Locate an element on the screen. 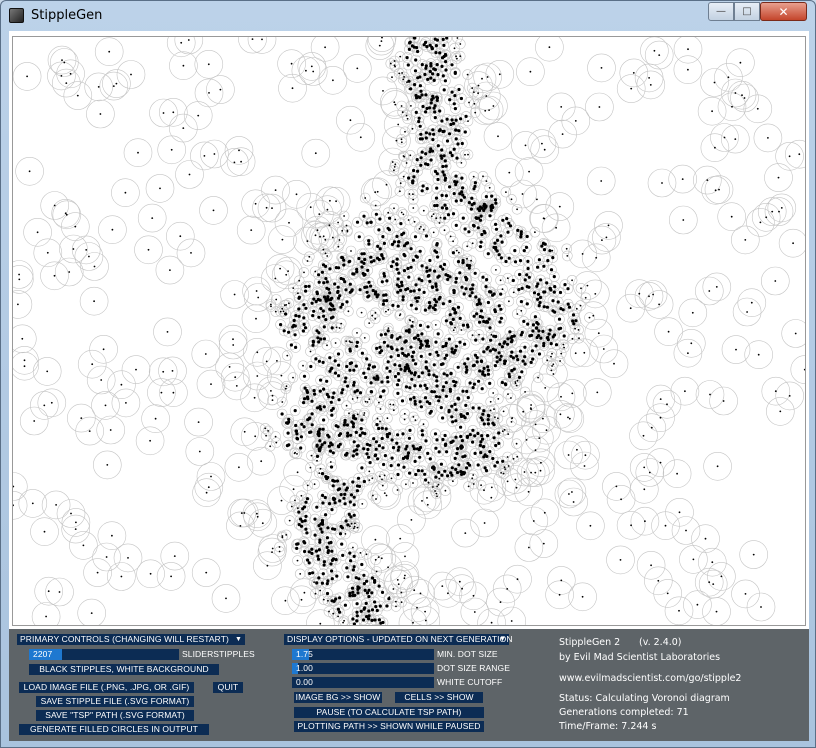 The image size is (816, 748). dot-size-range-slider: 1.00 is located at coordinates (363, 668).